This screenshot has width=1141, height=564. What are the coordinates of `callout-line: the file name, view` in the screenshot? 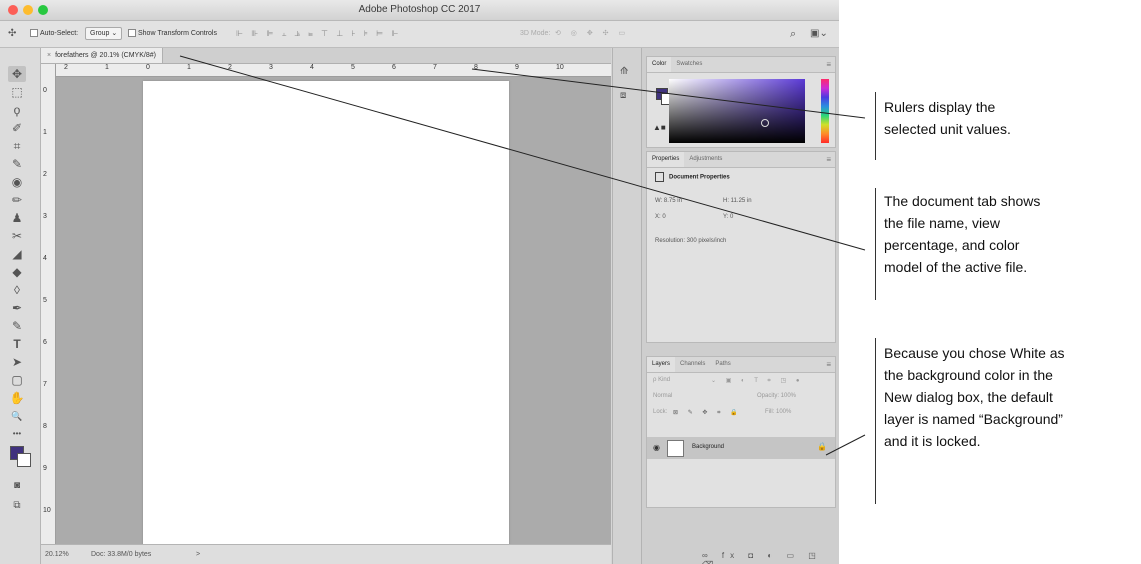 It's located at (942, 223).